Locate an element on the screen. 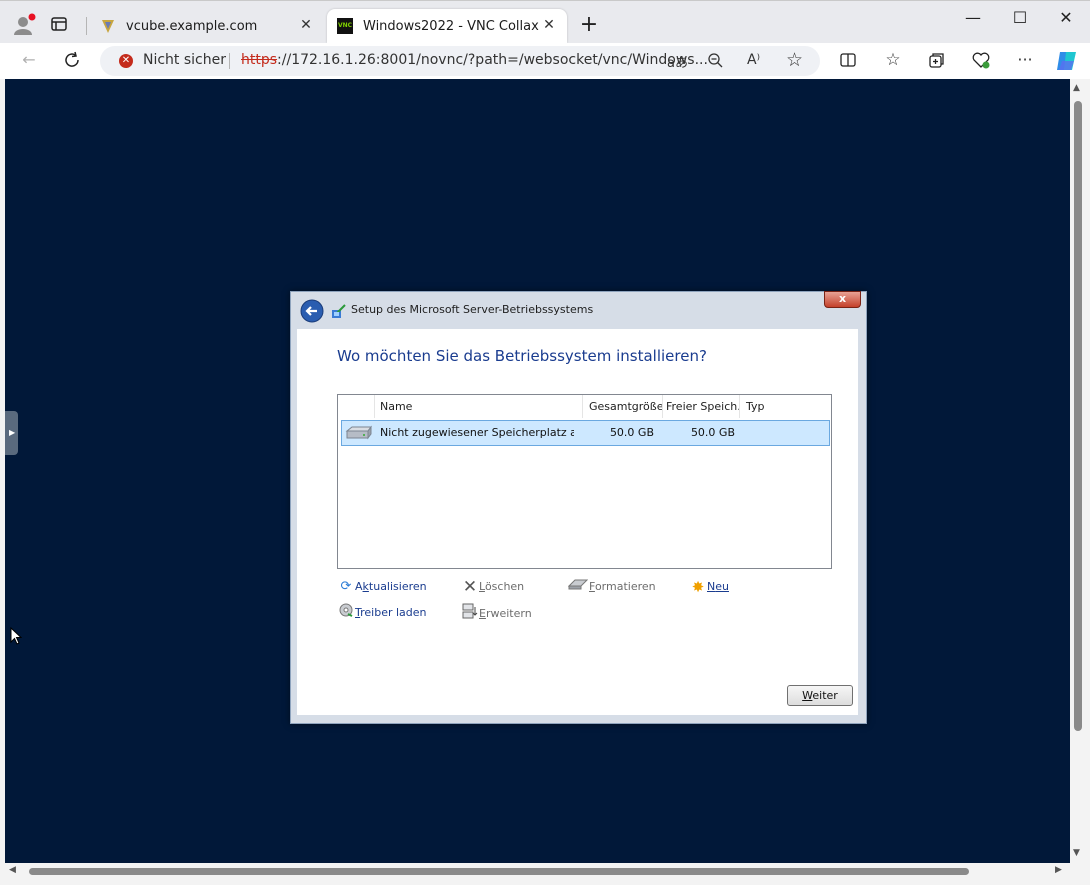 This screenshot has height=885, width=1090. favorite-star-icon: ☆ is located at coordinates (794, 60).